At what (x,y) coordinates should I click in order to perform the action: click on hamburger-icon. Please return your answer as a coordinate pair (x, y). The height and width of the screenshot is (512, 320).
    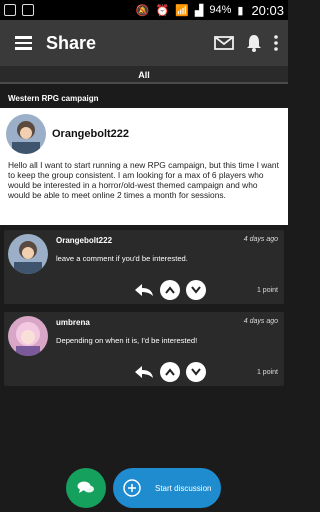
    Looking at the image, I should click on (23, 37).